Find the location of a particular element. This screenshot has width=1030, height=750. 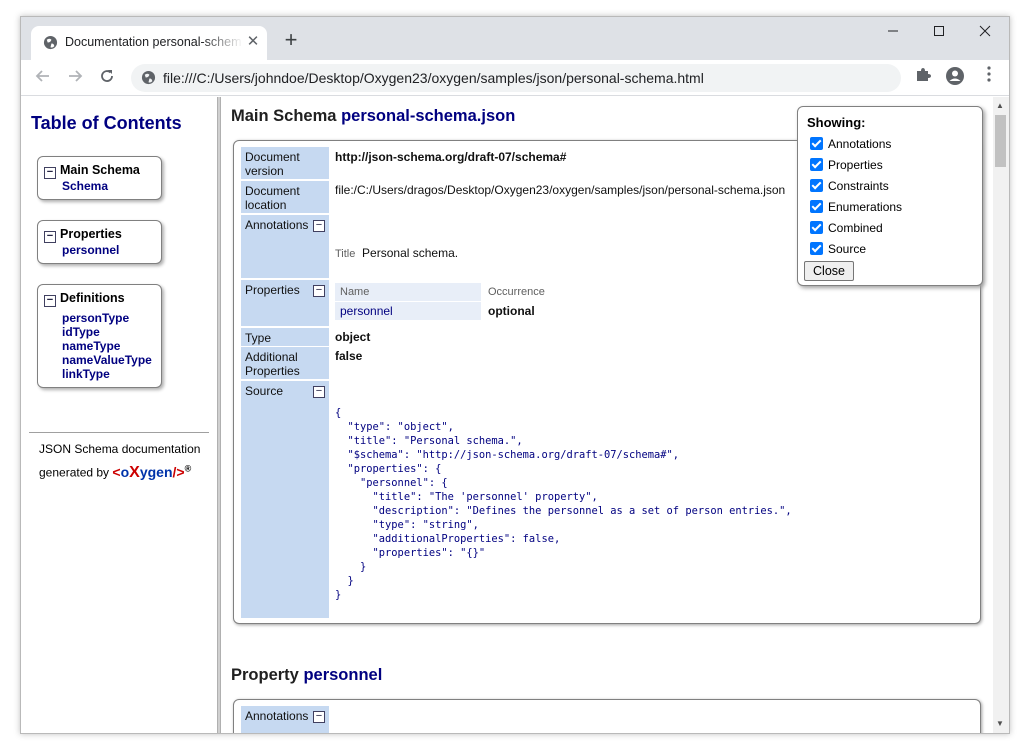

kebab-menu-icon is located at coordinates (989, 74).